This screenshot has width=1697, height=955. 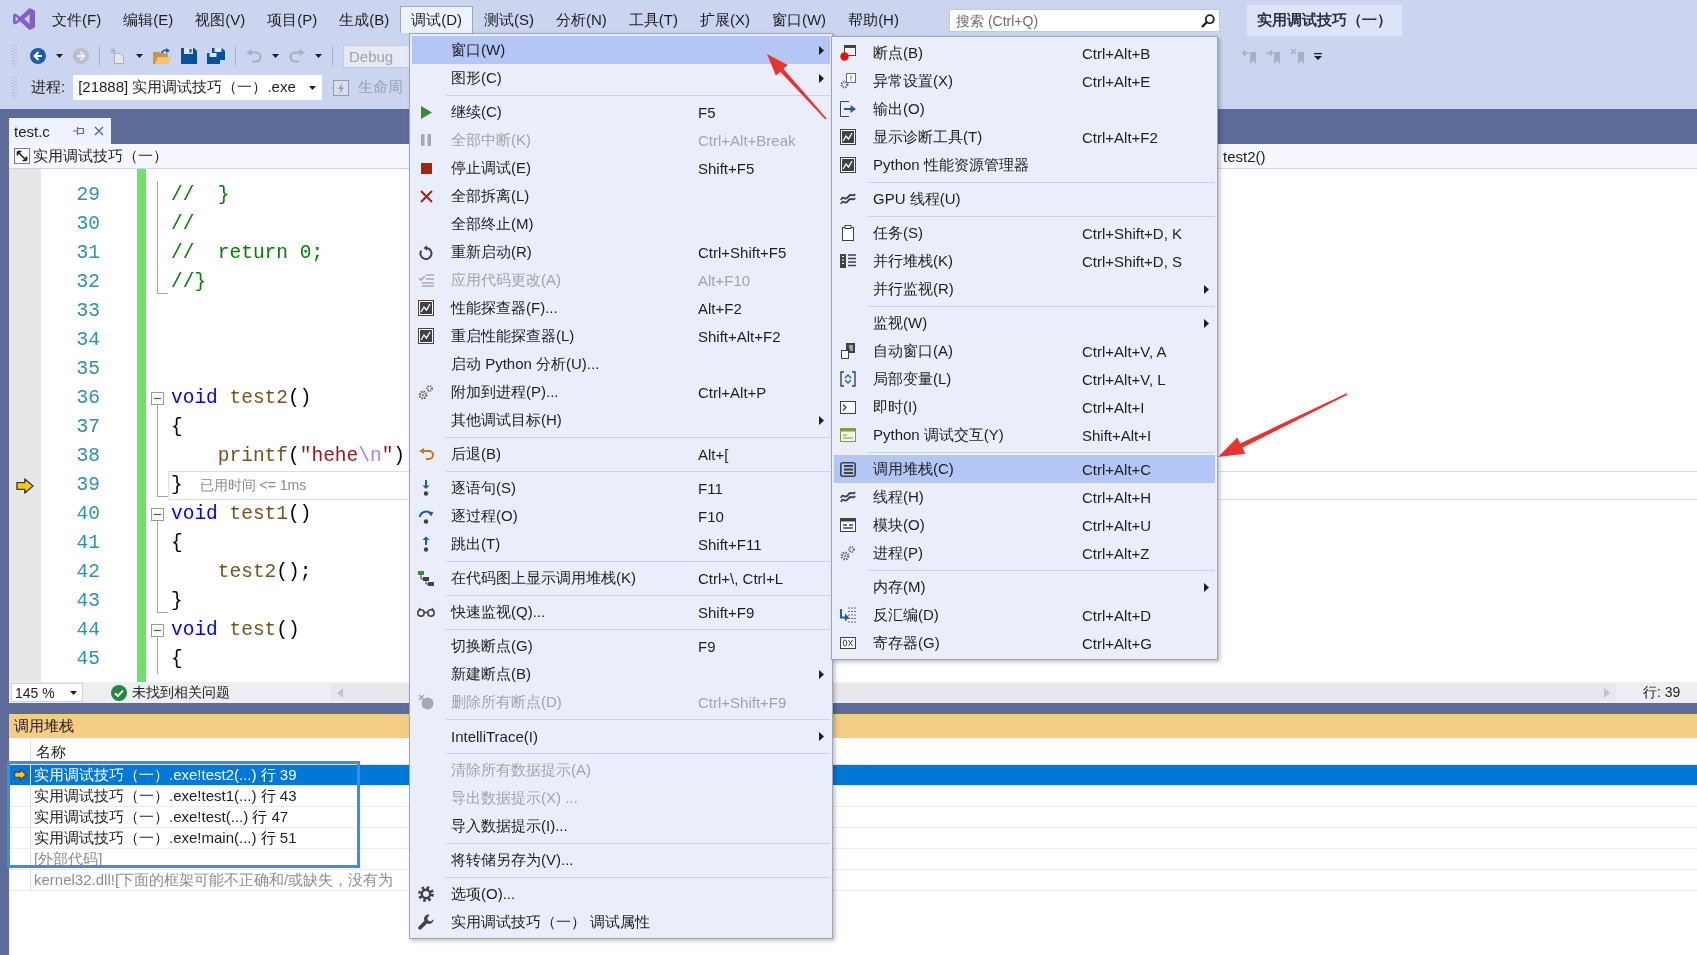 What do you see at coordinates (509, 19) in the screenshot?
I see `menu-bar-item: 测试(S)` at bounding box center [509, 19].